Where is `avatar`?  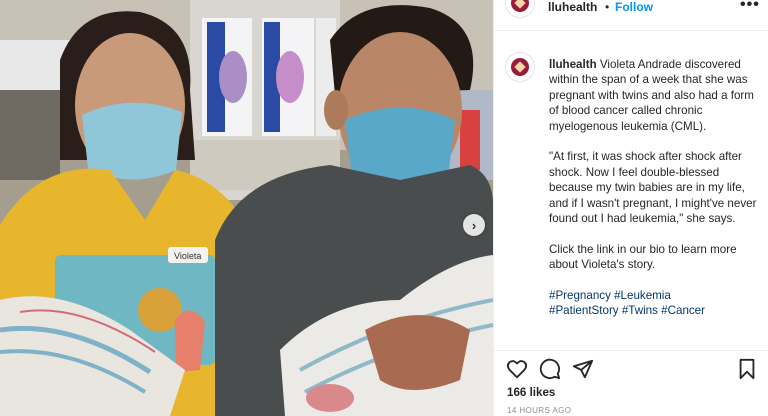
avatar is located at coordinates (520, 9).